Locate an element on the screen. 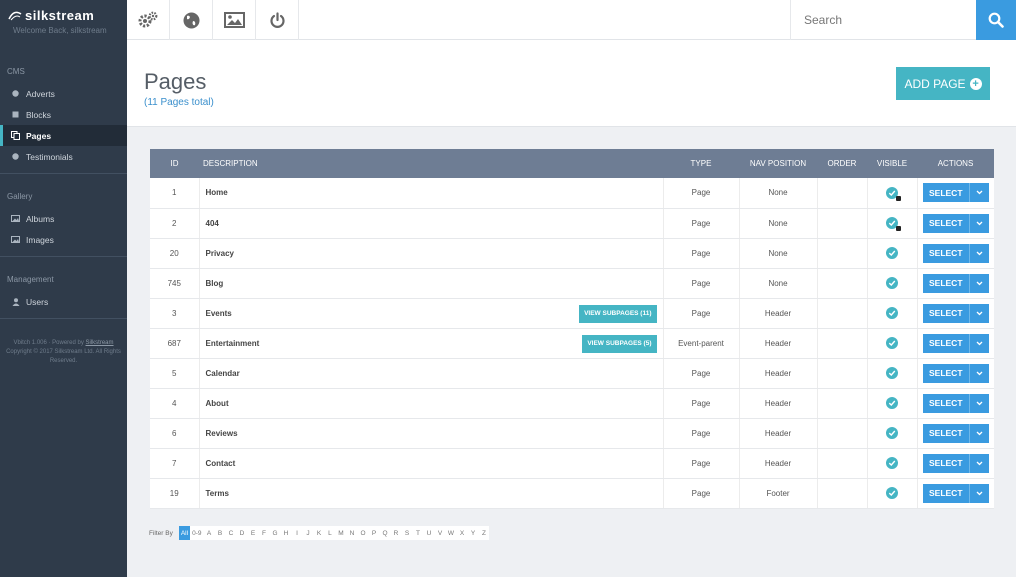 The width and height of the screenshot is (1016, 577). add-page-button: ADD PAGE + is located at coordinates (943, 83).